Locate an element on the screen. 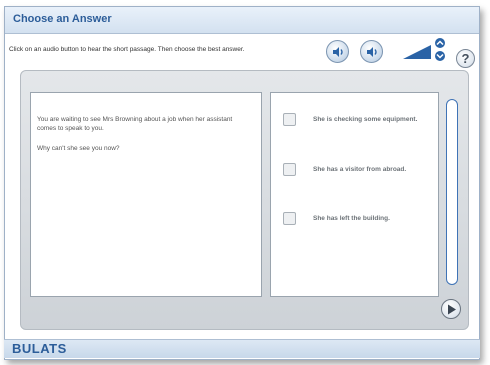 This screenshot has width=490, height=365. chevron-down-icon is located at coordinates (440, 56).